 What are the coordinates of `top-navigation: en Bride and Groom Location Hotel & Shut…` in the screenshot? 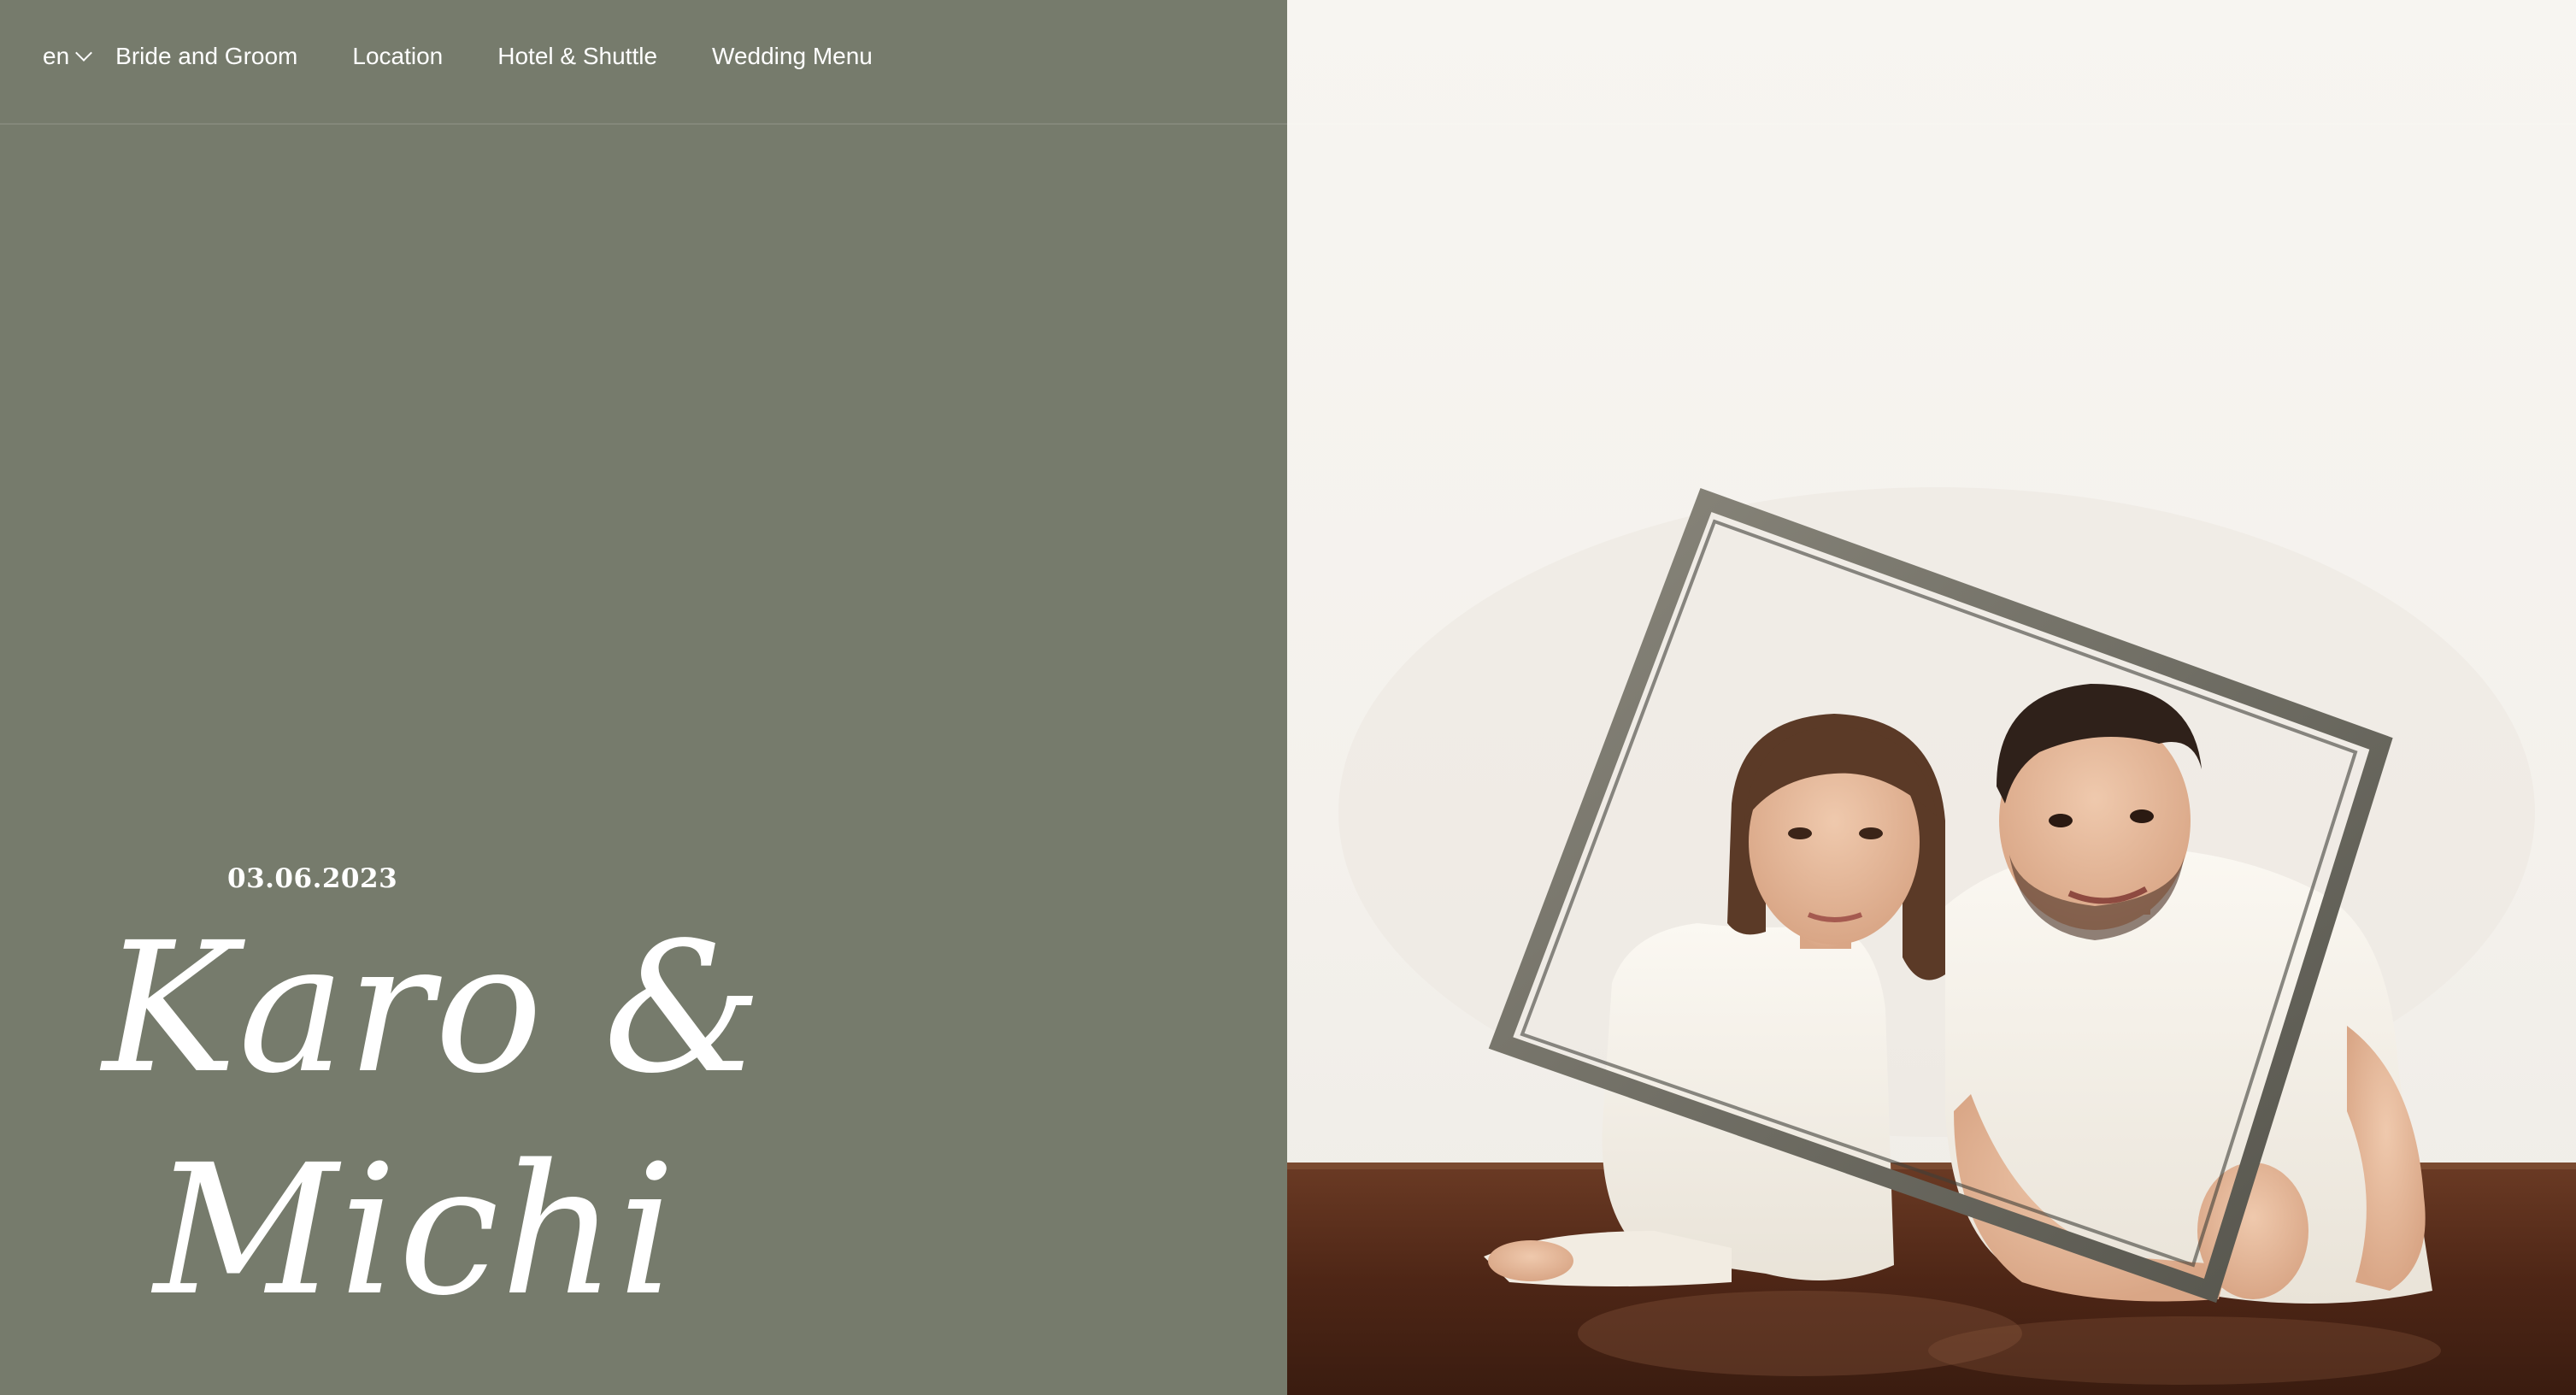 It's located at (463, 56).